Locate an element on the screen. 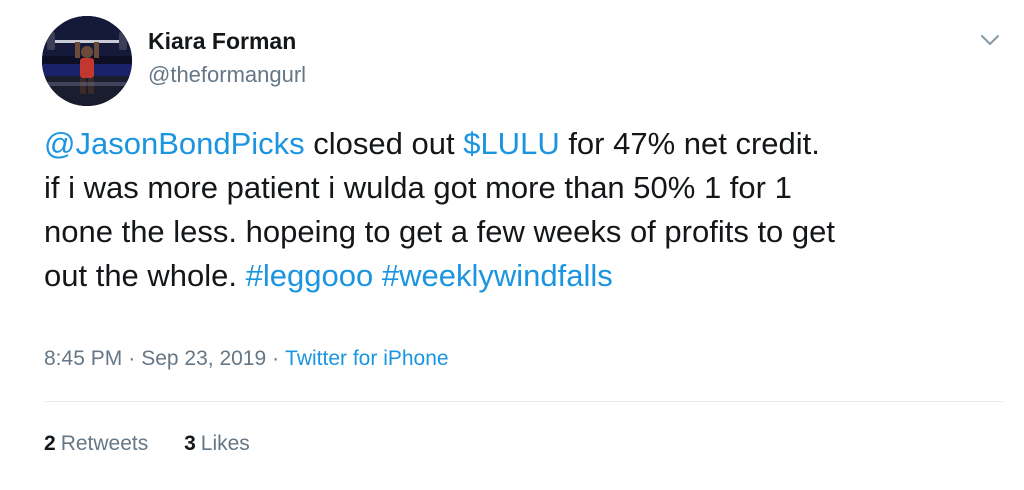 This screenshot has height=490, width=1024. tweet-text-segment: out the whole. is located at coordinates (145, 275).